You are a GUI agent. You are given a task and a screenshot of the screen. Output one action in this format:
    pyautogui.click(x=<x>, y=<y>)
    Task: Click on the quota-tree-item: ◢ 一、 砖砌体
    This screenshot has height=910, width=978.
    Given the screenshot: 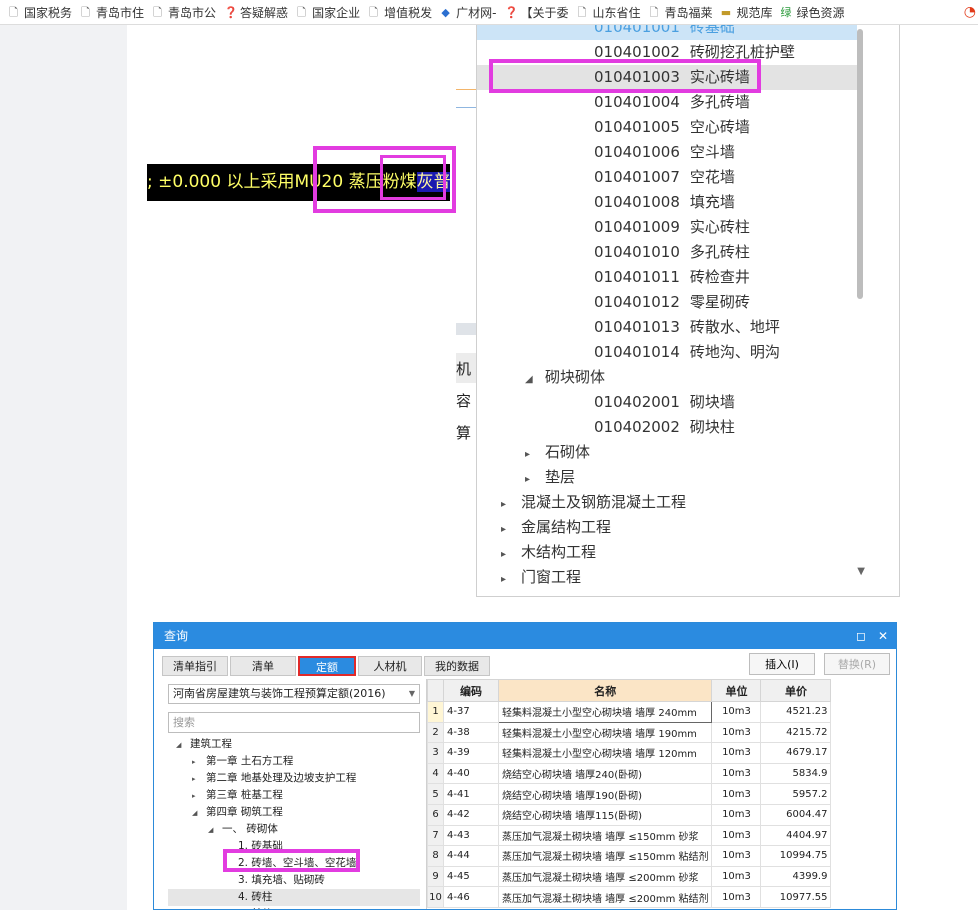 What is the action you would take?
    pyautogui.click(x=294, y=829)
    